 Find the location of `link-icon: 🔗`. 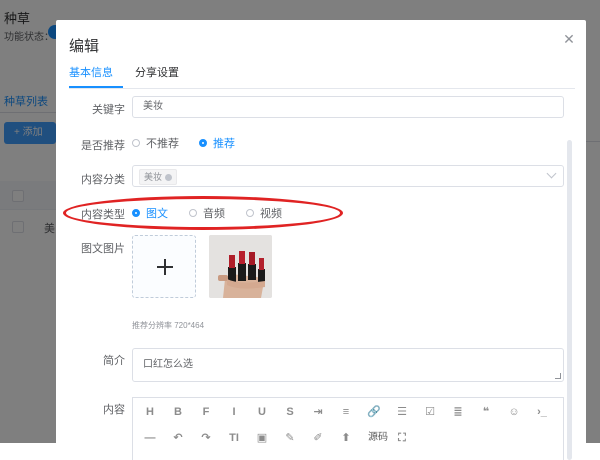

link-icon: 🔗 is located at coordinates (374, 412).